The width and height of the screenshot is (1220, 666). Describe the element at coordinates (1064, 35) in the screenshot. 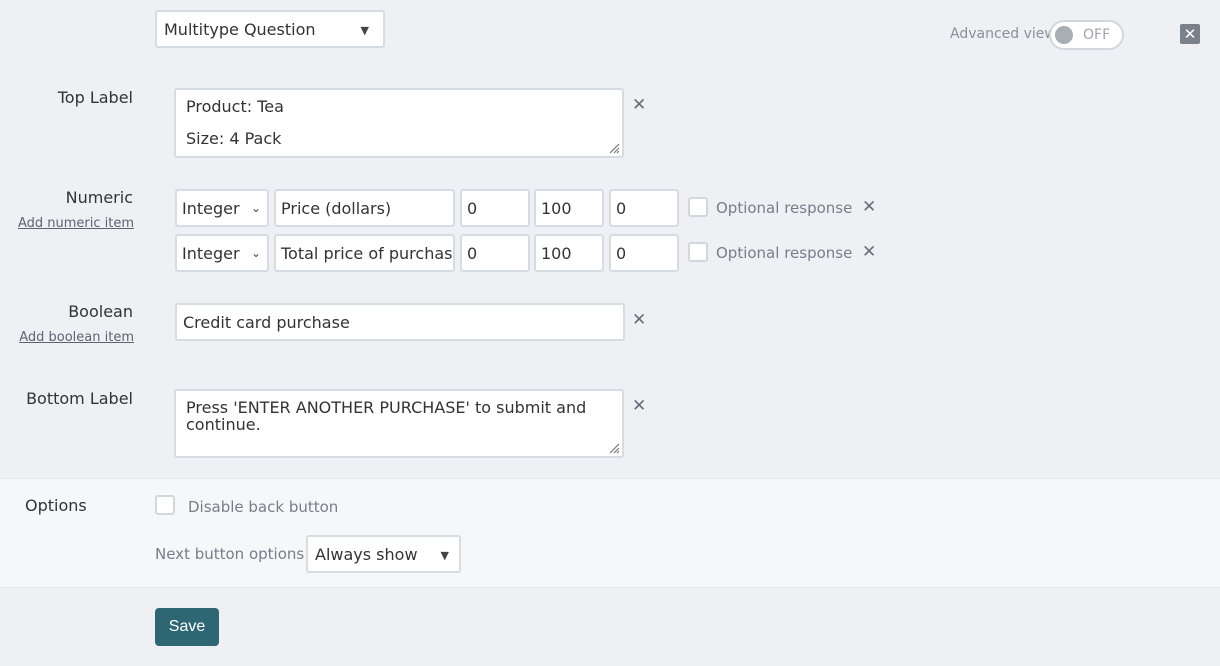

I see `toggle-knob` at that location.